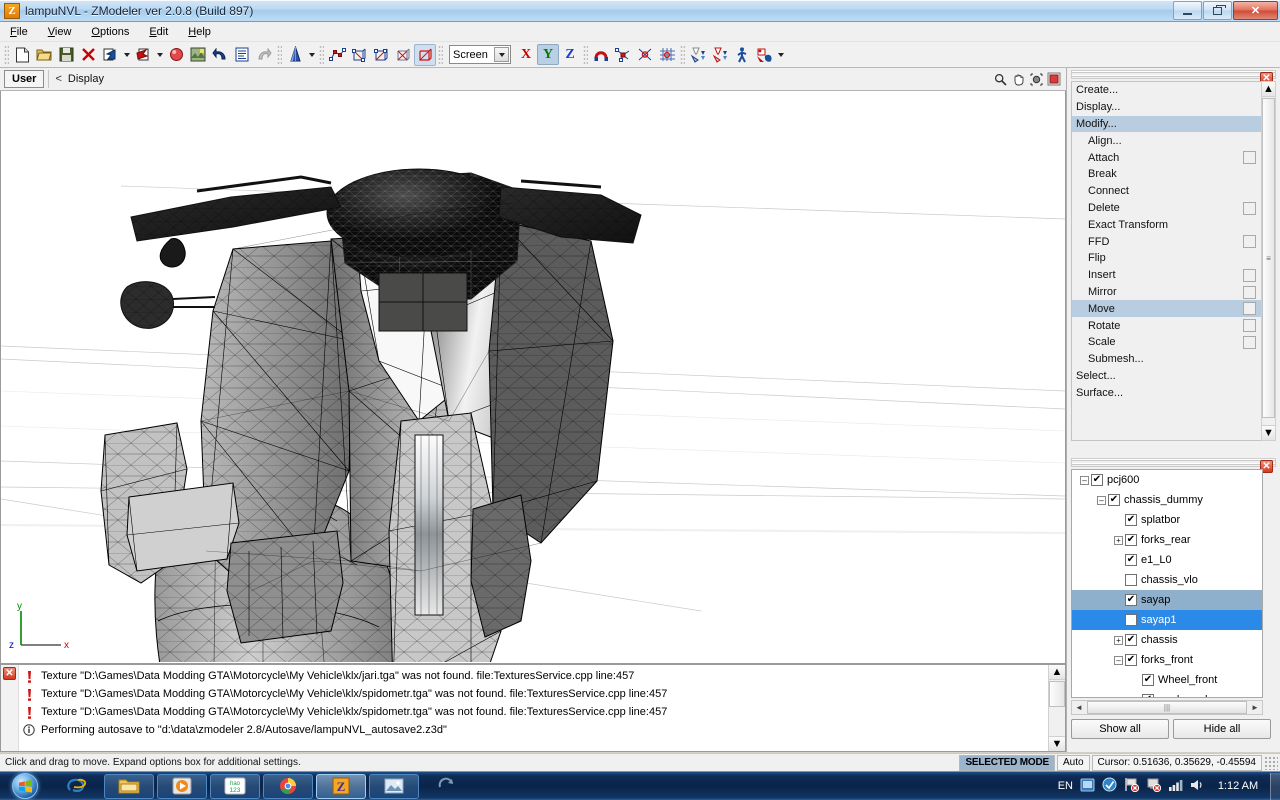 The height and width of the screenshot is (800, 1280). Describe the element at coordinates (1079, 707) in the screenshot. I see `hscroll-left-arrow-icon: ◄` at that location.